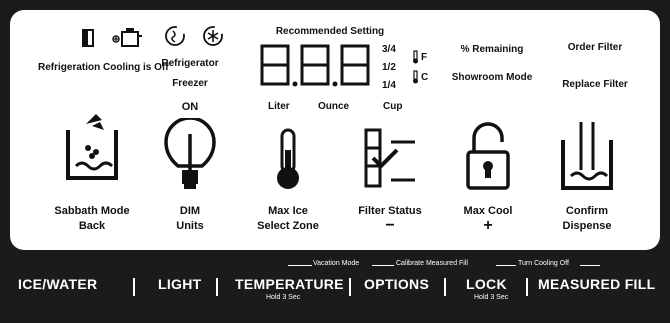 The height and width of the screenshot is (323, 670). What do you see at coordinates (92, 147) in the screenshot?
I see `glass-ice-icon` at bounding box center [92, 147].